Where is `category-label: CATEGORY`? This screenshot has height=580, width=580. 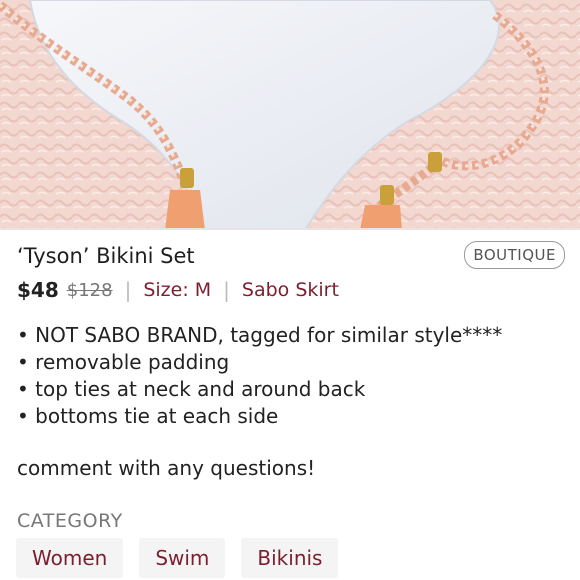
category-label: CATEGORY is located at coordinates (70, 521).